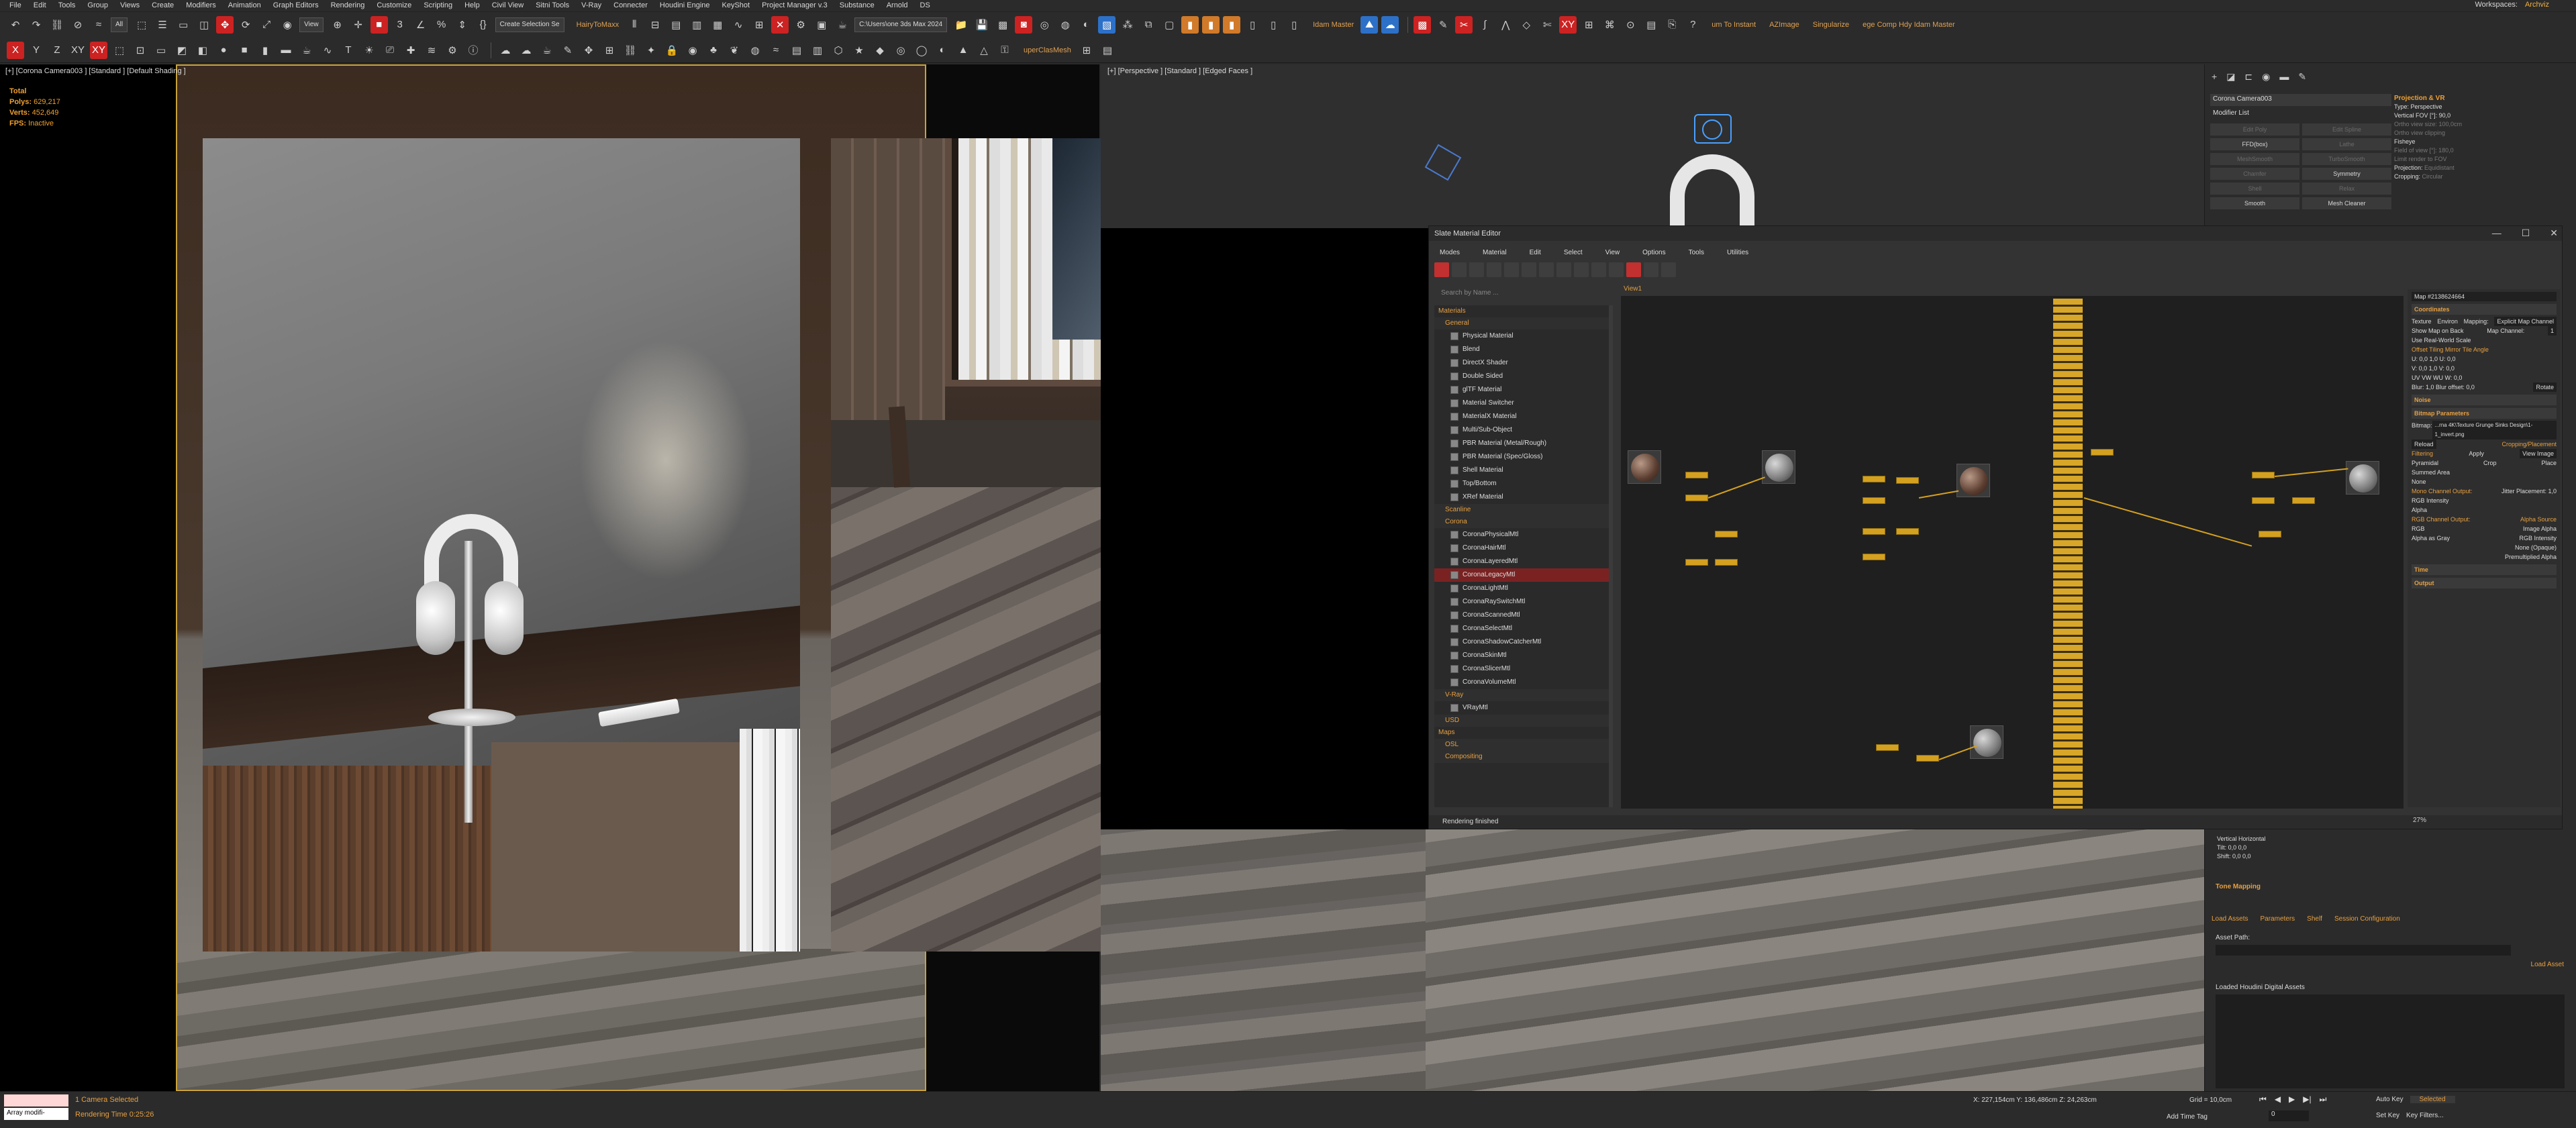 This screenshot has height=1128, width=2576. I want to click on texture-radio: Texture, so click(2422, 321).